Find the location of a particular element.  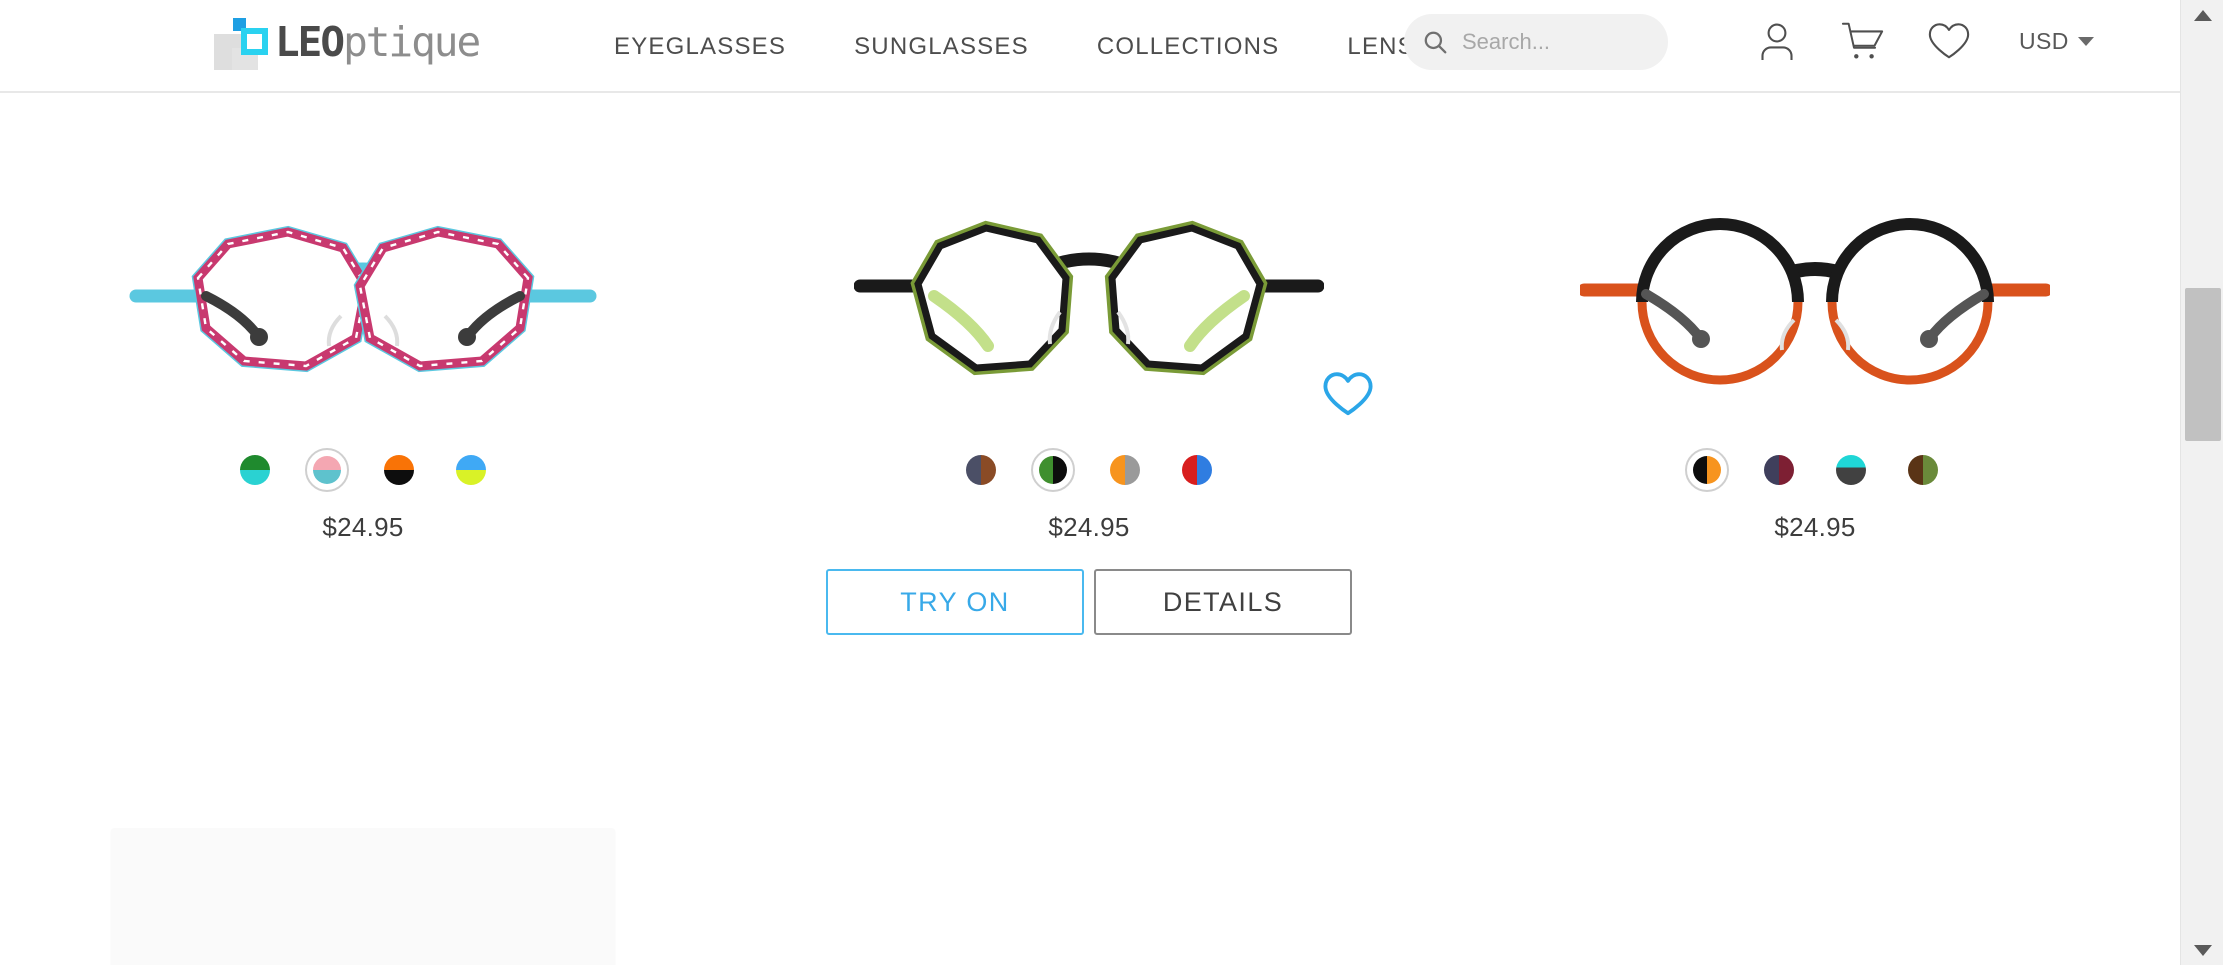

swatch-blue-yellow is located at coordinates (471, 470).